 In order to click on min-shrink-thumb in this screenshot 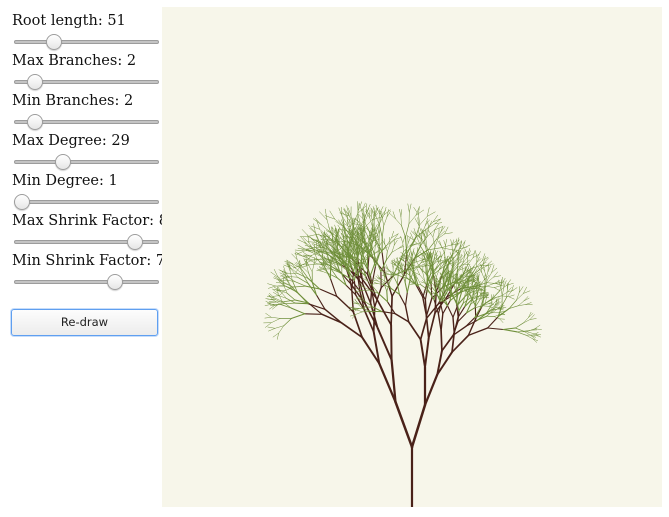, I will do `click(114, 282)`.